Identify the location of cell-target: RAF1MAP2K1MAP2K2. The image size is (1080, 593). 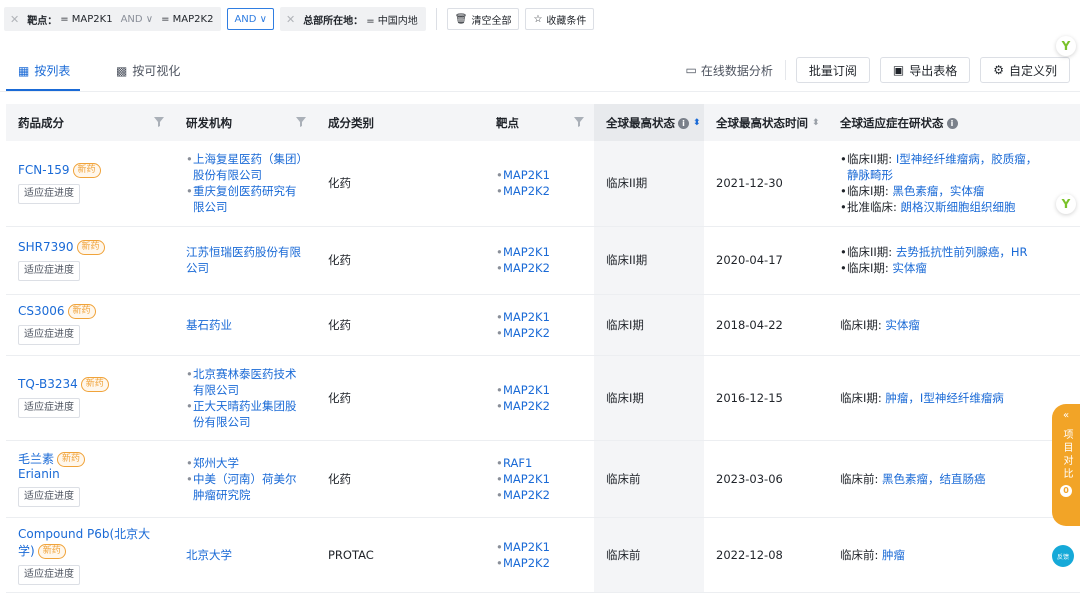
(514, 479).